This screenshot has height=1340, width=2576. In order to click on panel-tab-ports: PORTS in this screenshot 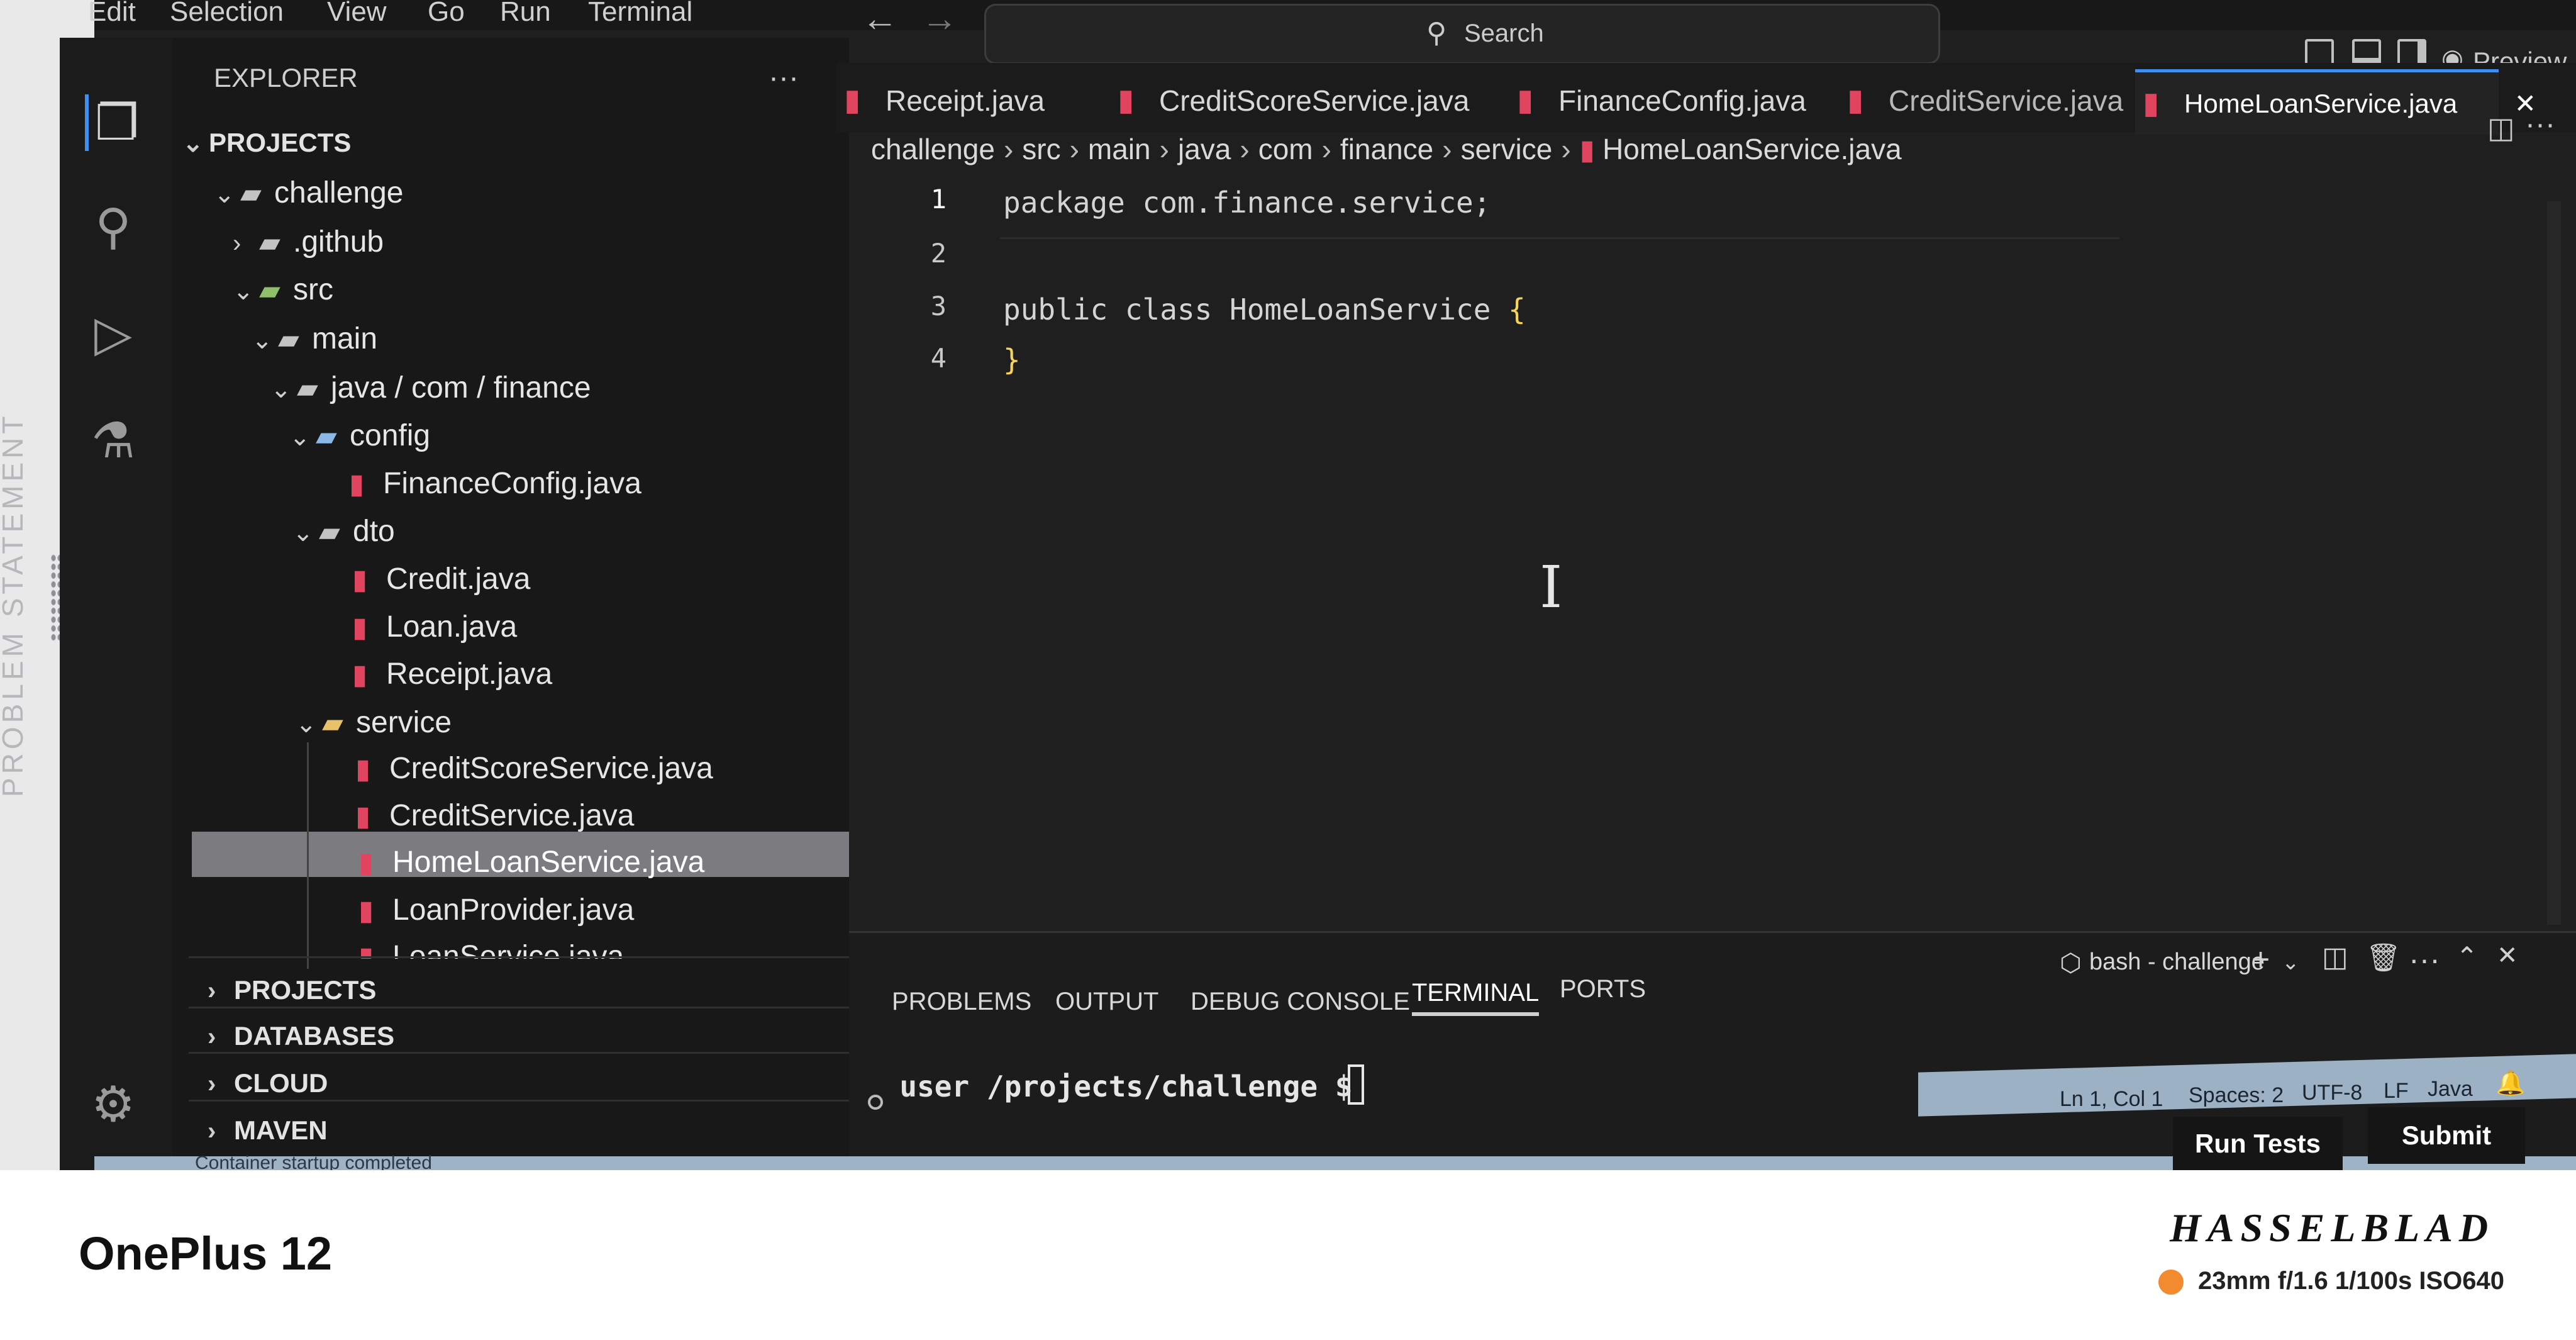, I will do `click(1603, 989)`.